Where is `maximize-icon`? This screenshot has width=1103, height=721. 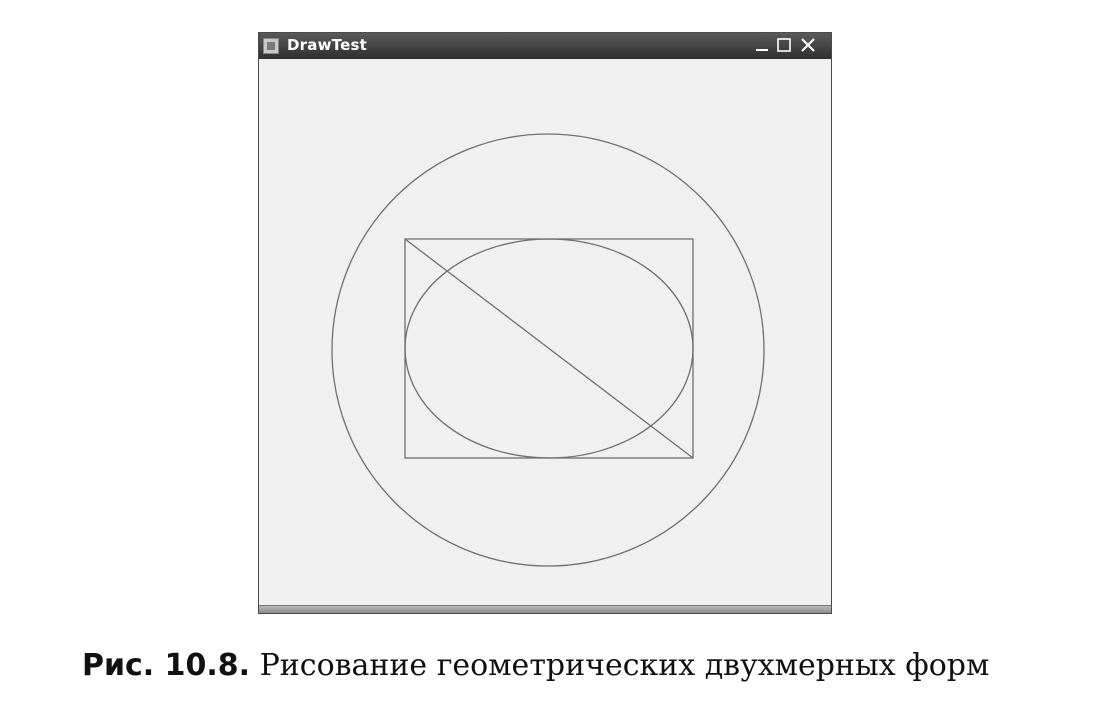
maximize-icon is located at coordinates (784, 45).